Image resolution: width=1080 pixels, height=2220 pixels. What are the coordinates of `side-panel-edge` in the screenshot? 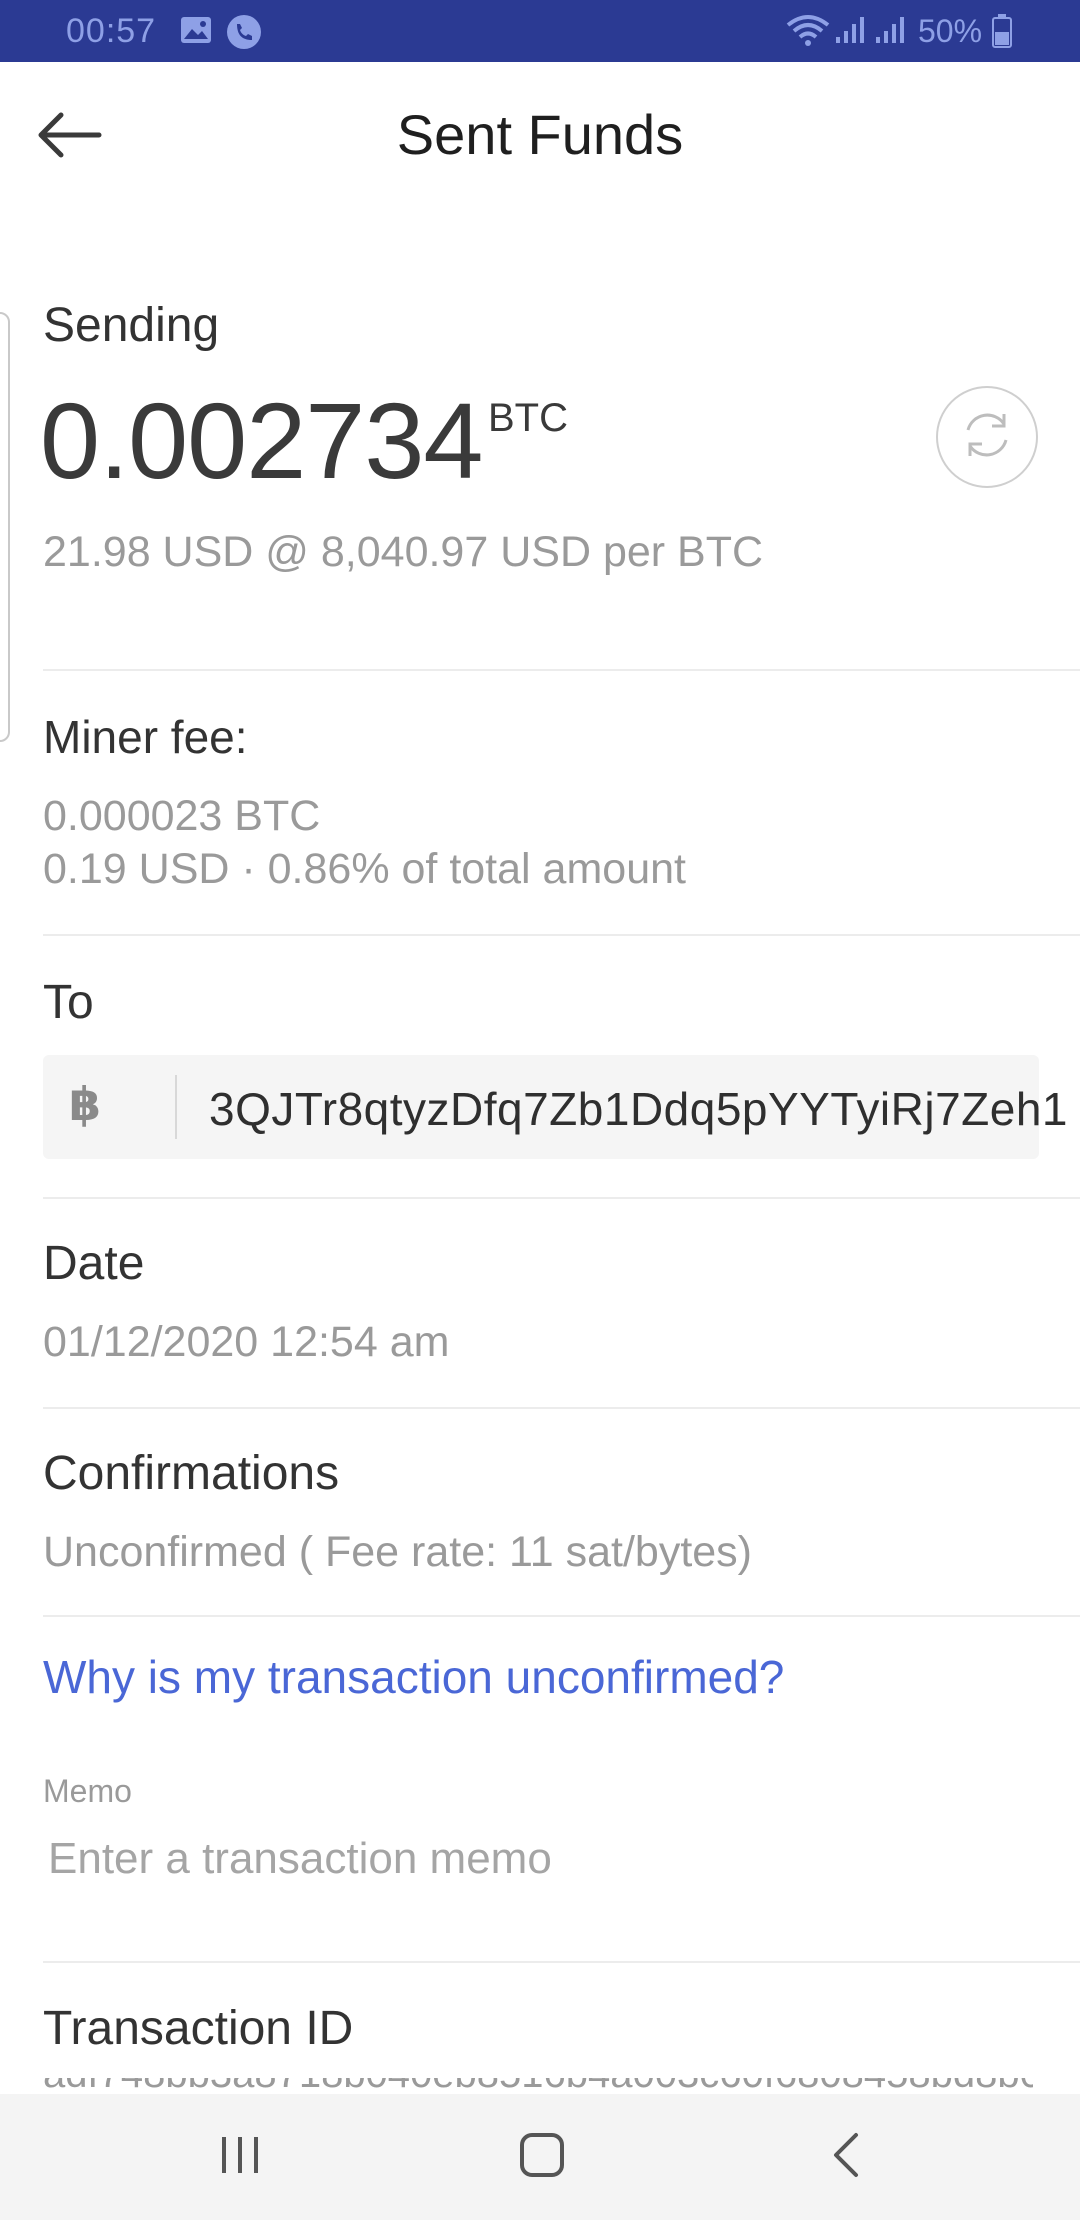 It's located at (5, 527).